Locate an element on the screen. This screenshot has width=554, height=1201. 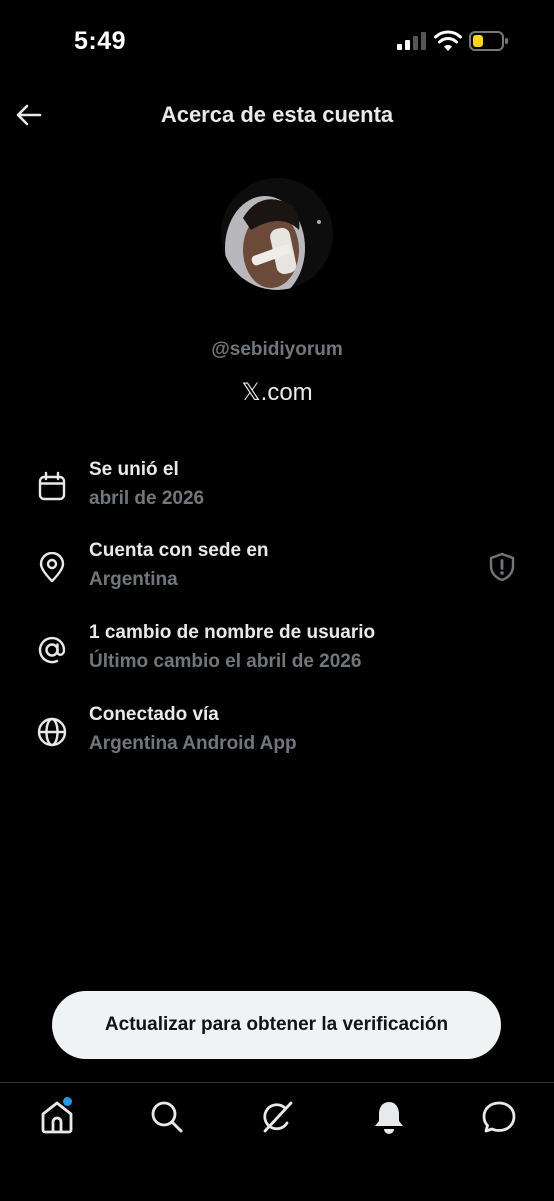
status-bar: 5:49 is located at coordinates (277, 40).